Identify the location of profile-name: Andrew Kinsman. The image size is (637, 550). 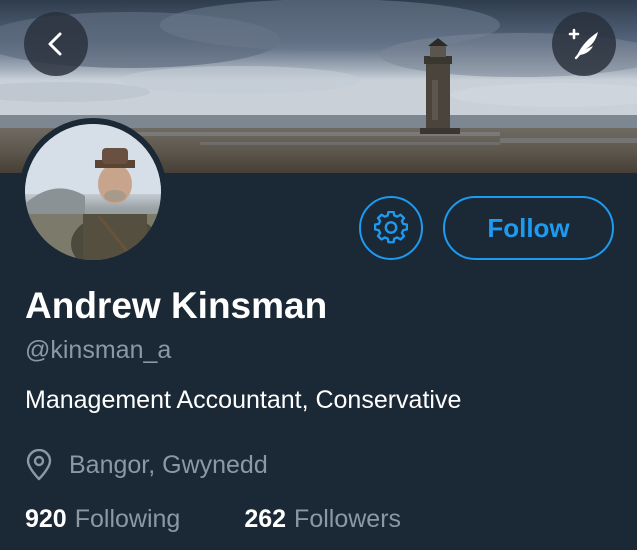
(176, 305).